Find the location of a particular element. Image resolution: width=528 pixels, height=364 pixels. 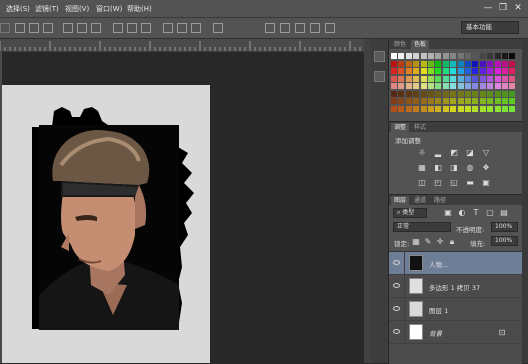

photo-filter-icon: ◍ is located at coordinates (470, 167).